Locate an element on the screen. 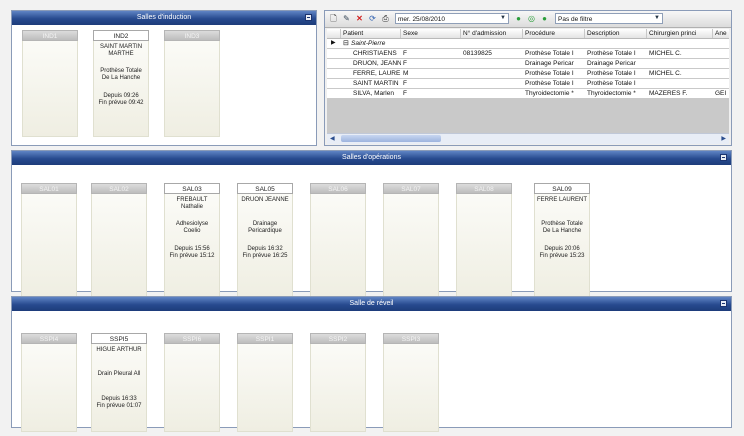 This screenshot has width=744, height=436. room-name: SAL01 is located at coordinates (49, 188).